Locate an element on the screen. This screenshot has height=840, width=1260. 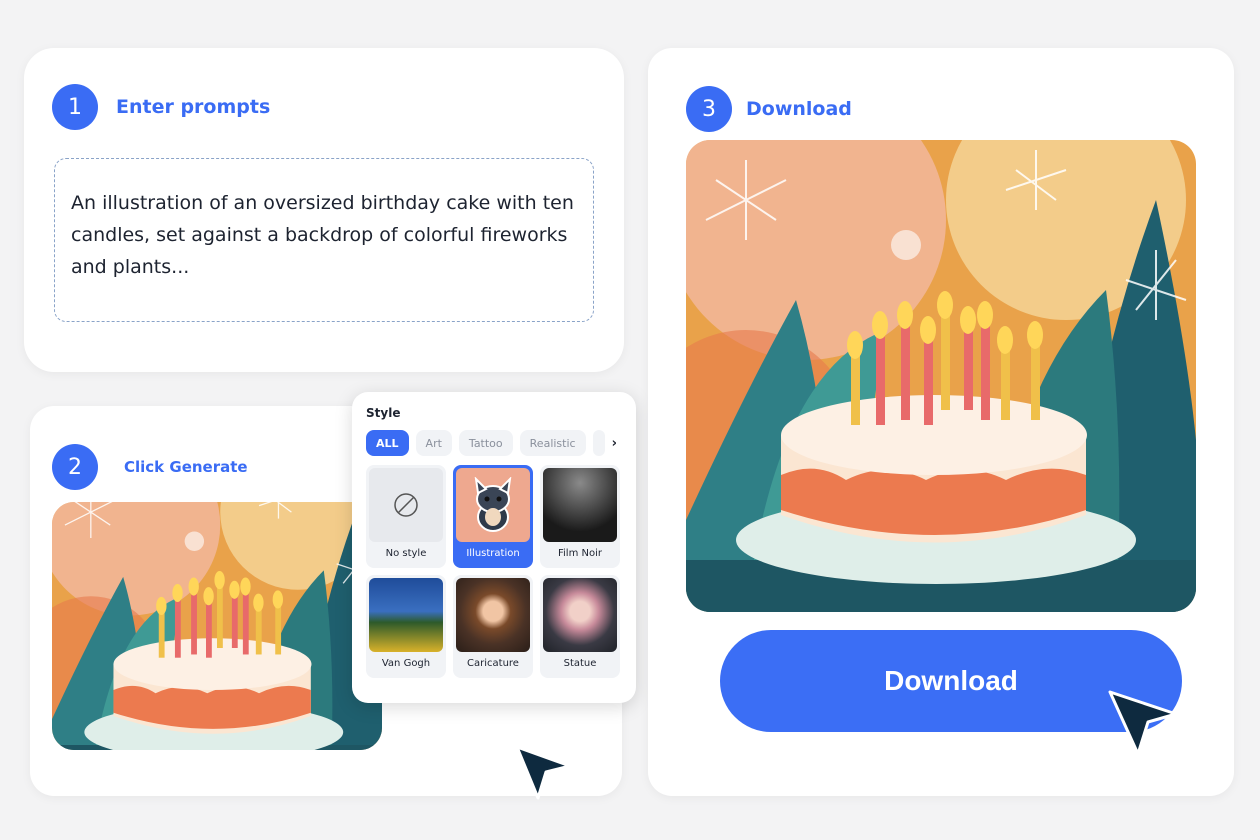
style-van-gogh: Van Gogh is located at coordinates (406, 626).